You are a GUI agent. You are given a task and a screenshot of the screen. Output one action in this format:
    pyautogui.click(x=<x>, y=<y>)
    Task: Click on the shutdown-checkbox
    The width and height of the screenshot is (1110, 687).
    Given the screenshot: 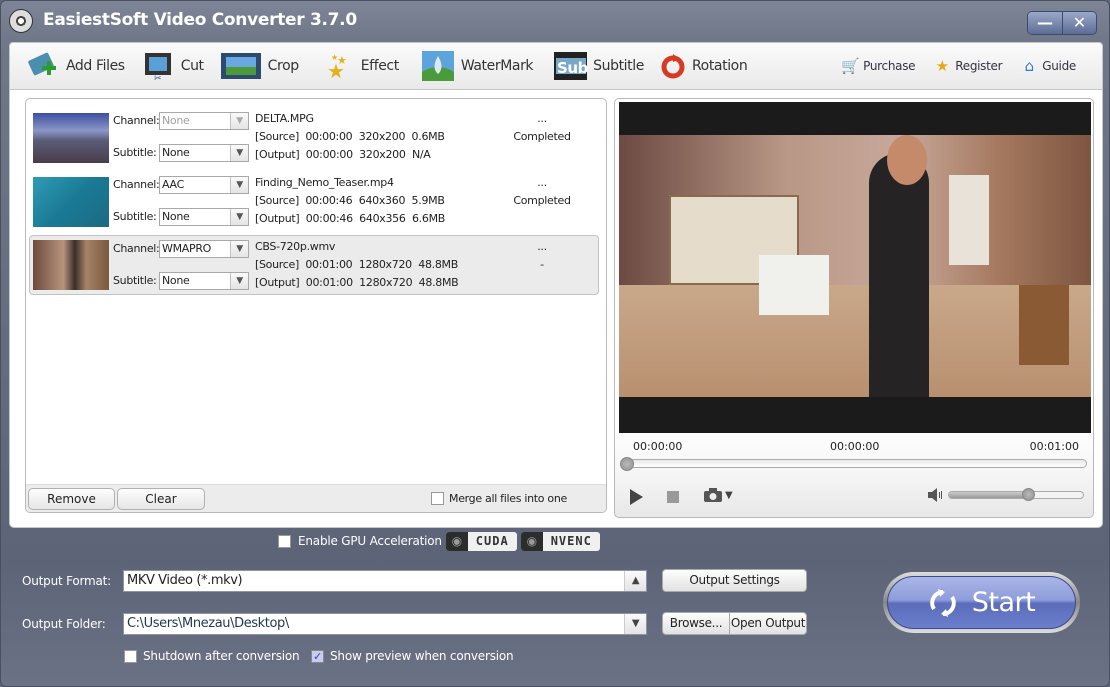 What is the action you would take?
    pyautogui.click(x=130, y=656)
    